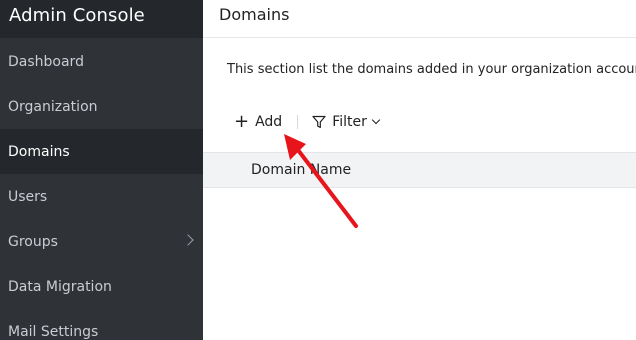  I want to click on add-button: + Add, so click(258, 122).